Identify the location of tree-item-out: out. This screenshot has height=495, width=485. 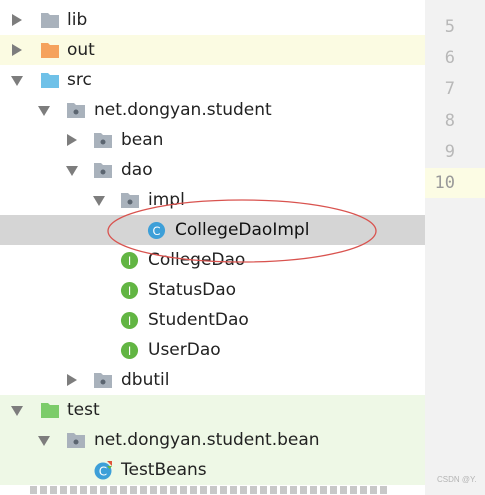
(212, 50).